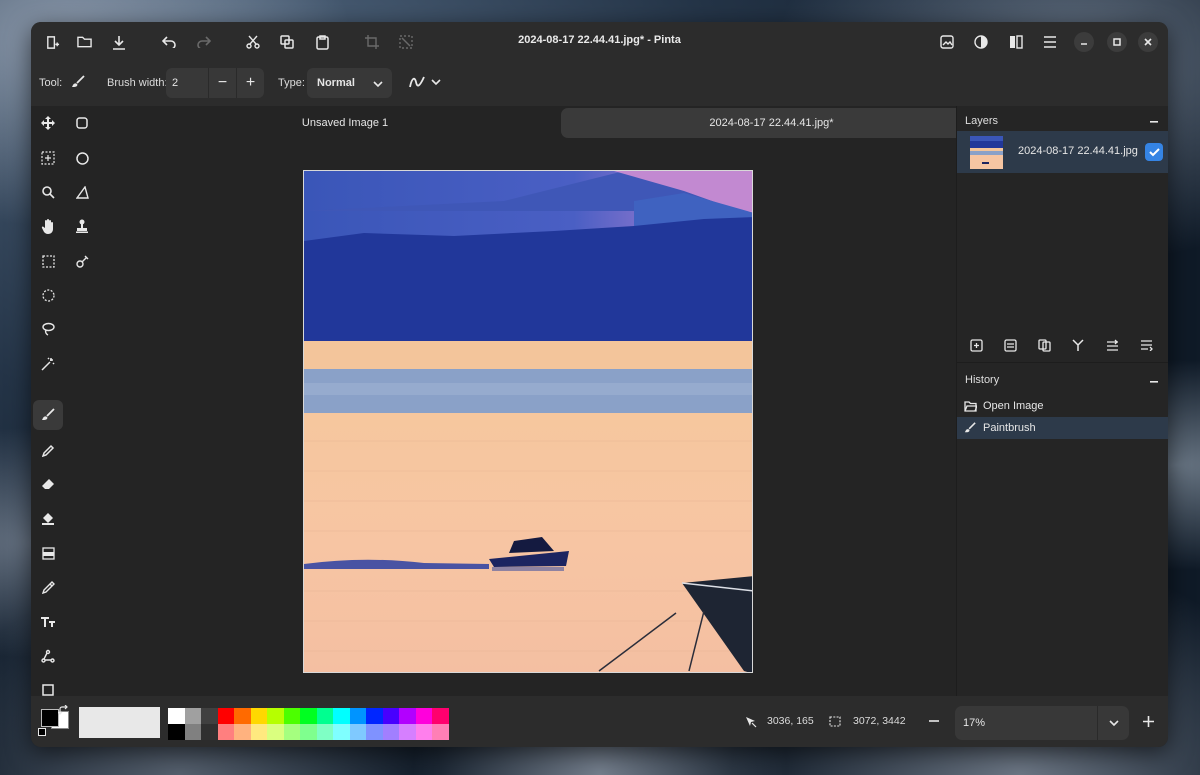  Describe the element at coordinates (48, 364) in the screenshot. I see `magic-wand-tool-icon` at that location.